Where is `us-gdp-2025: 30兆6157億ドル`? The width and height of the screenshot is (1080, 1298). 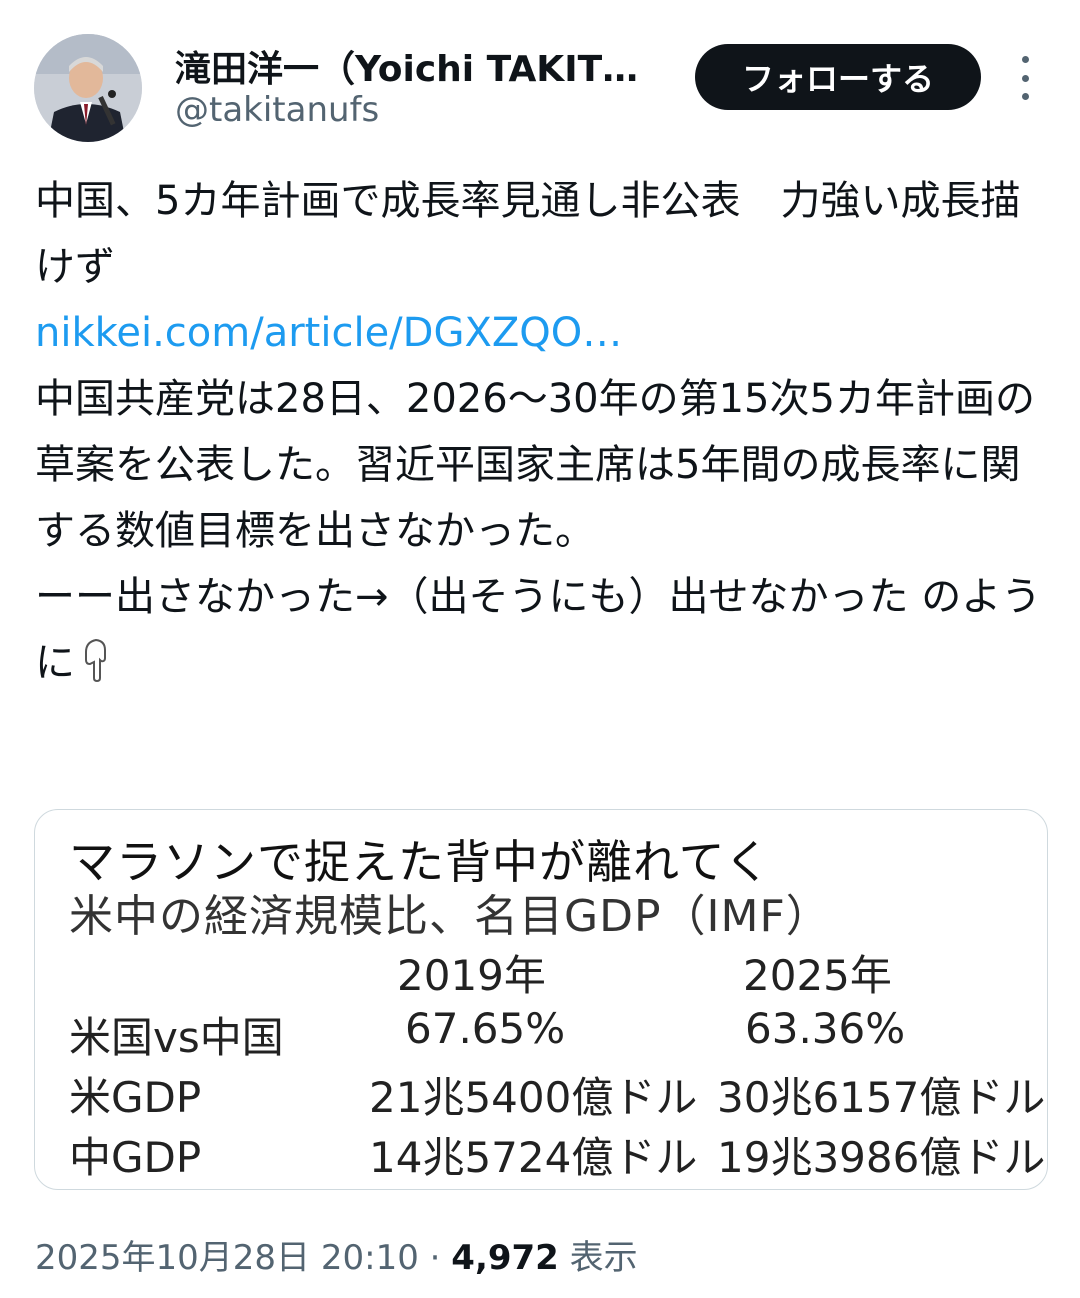
us-gdp-2025: 30兆6157億ドル is located at coordinates (881, 1097).